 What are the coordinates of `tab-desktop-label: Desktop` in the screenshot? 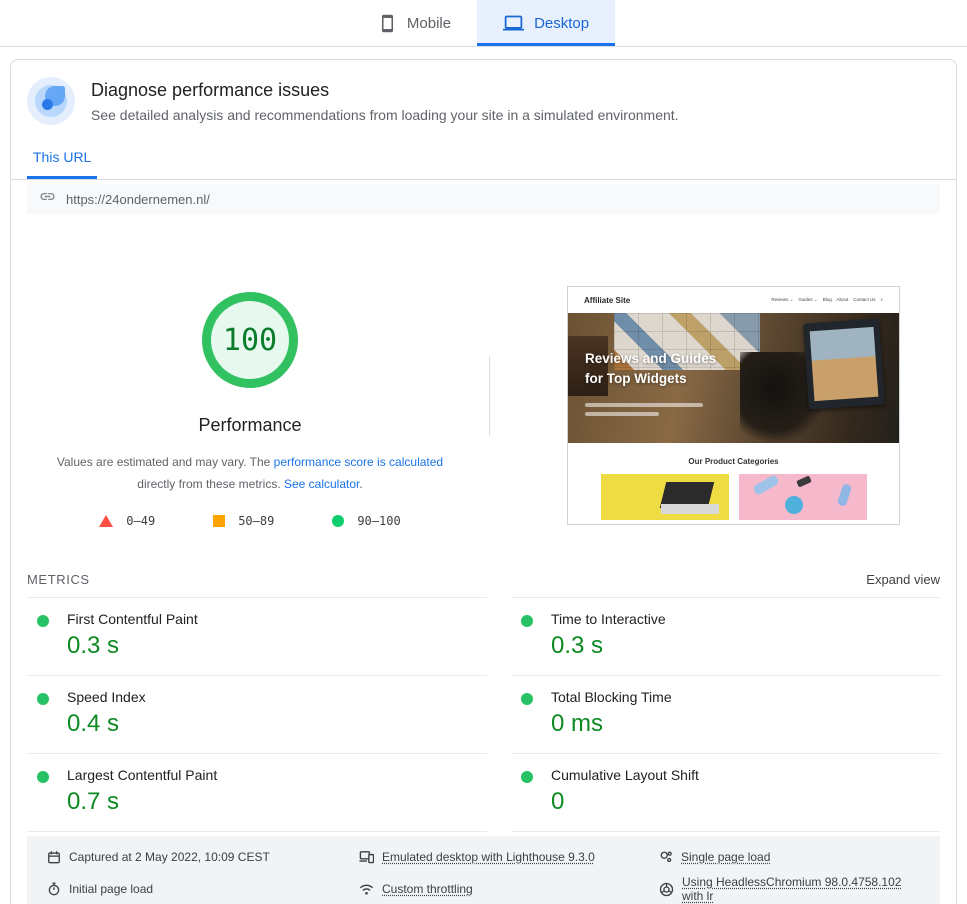 It's located at (562, 23).